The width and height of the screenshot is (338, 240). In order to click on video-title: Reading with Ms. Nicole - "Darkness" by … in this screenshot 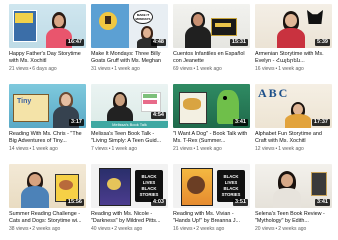, I will do `click(129, 218)`.